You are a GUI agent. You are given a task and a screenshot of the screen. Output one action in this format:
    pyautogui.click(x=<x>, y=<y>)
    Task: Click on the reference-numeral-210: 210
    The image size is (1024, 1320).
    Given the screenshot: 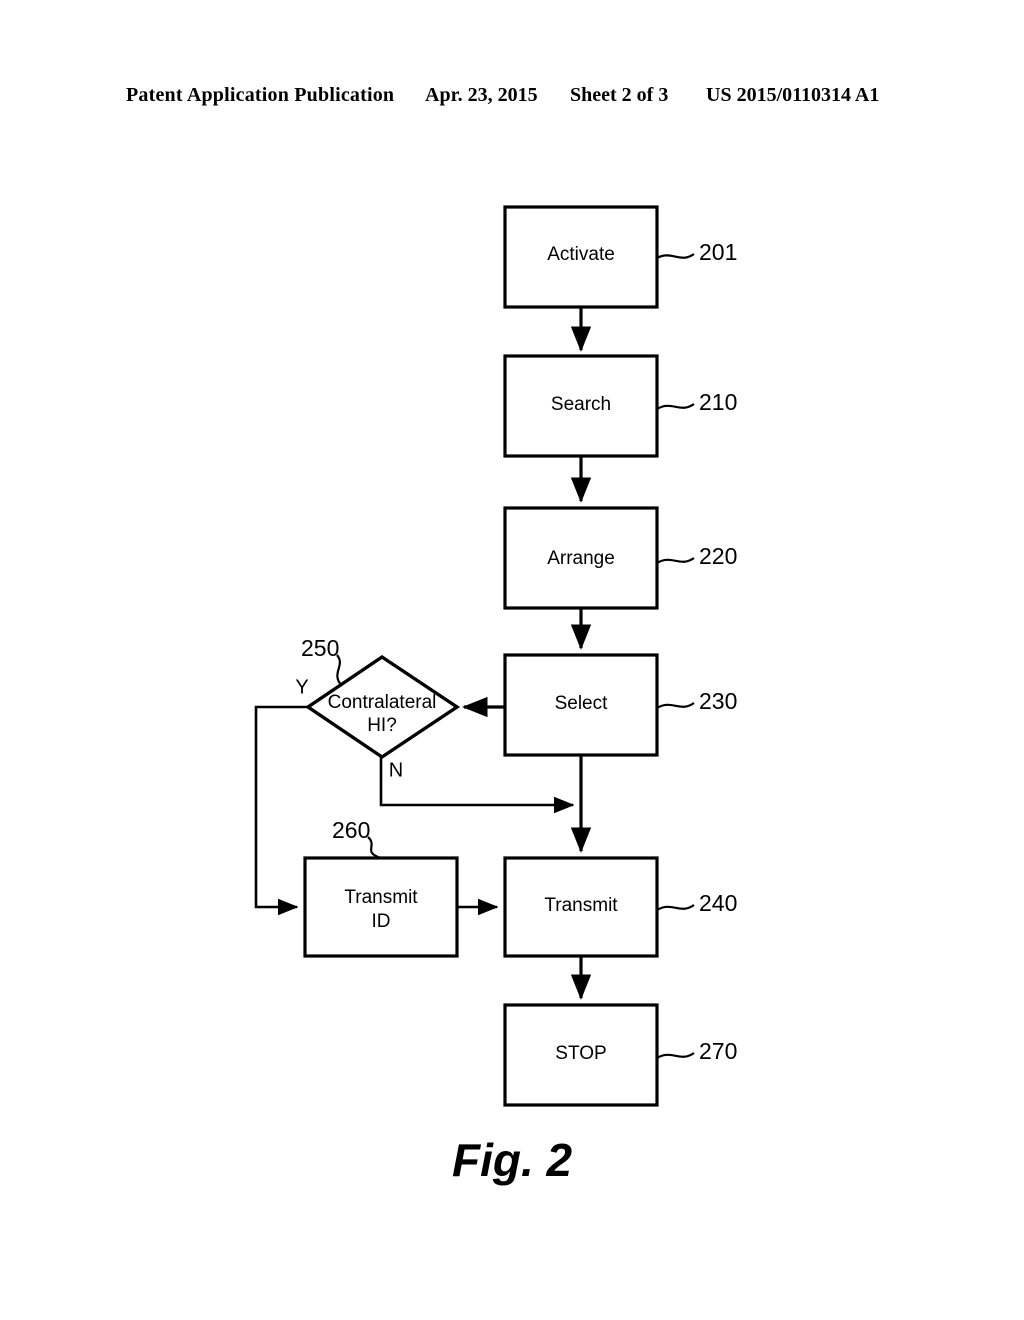 What is the action you would take?
    pyautogui.click(x=718, y=402)
    